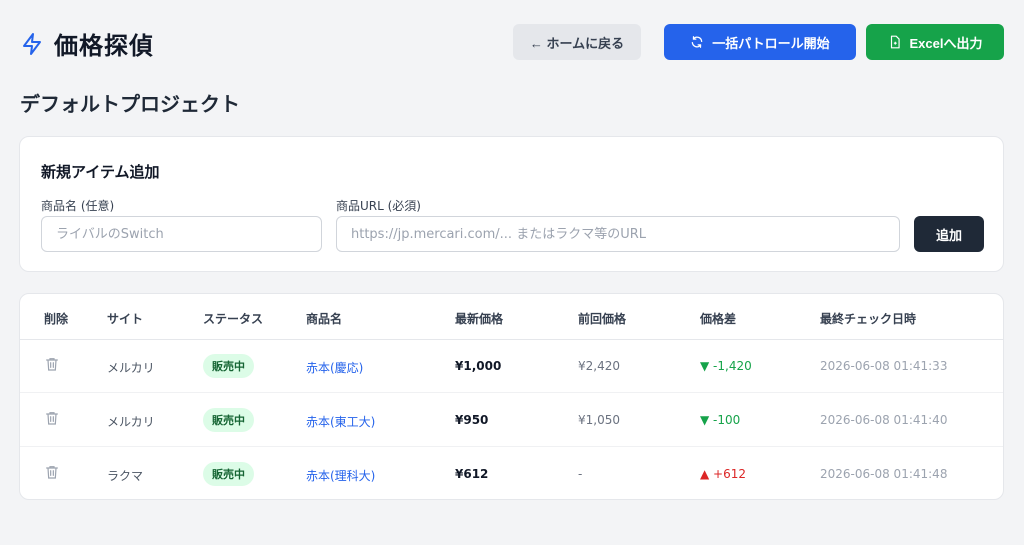 The image size is (1024, 545). What do you see at coordinates (125, 319) in the screenshot?
I see `col-site: サイト` at bounding box center [125, 319].